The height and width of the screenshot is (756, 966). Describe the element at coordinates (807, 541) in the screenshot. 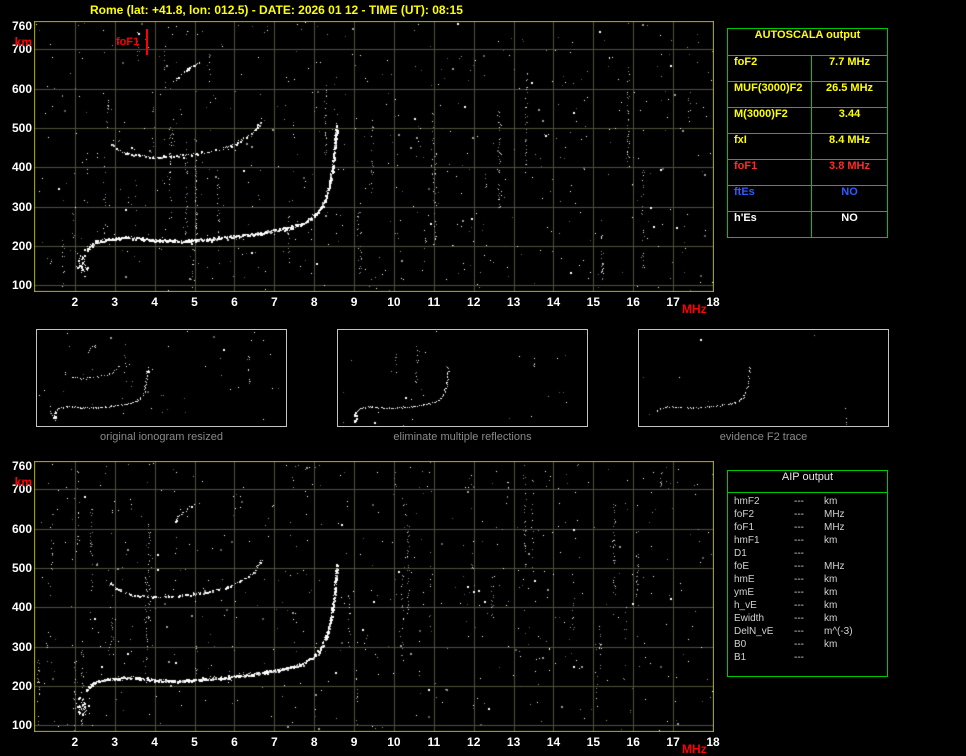

I see `aip-row: hmF1 --- km` at that location.